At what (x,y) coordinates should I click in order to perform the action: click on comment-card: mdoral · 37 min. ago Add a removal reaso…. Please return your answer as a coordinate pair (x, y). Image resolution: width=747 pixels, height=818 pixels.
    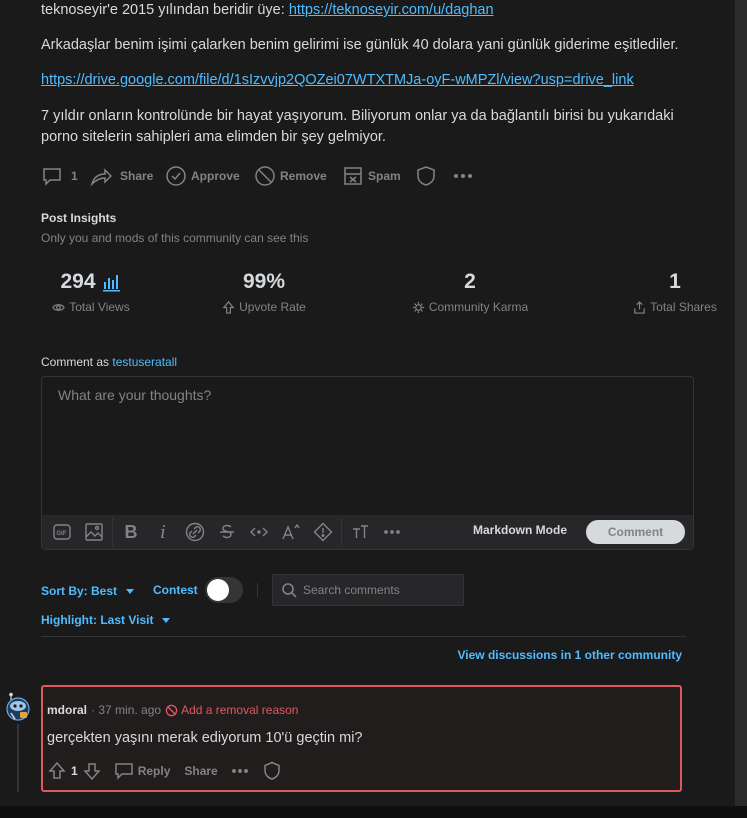
    Looking at the image, I should click on (361, 738).